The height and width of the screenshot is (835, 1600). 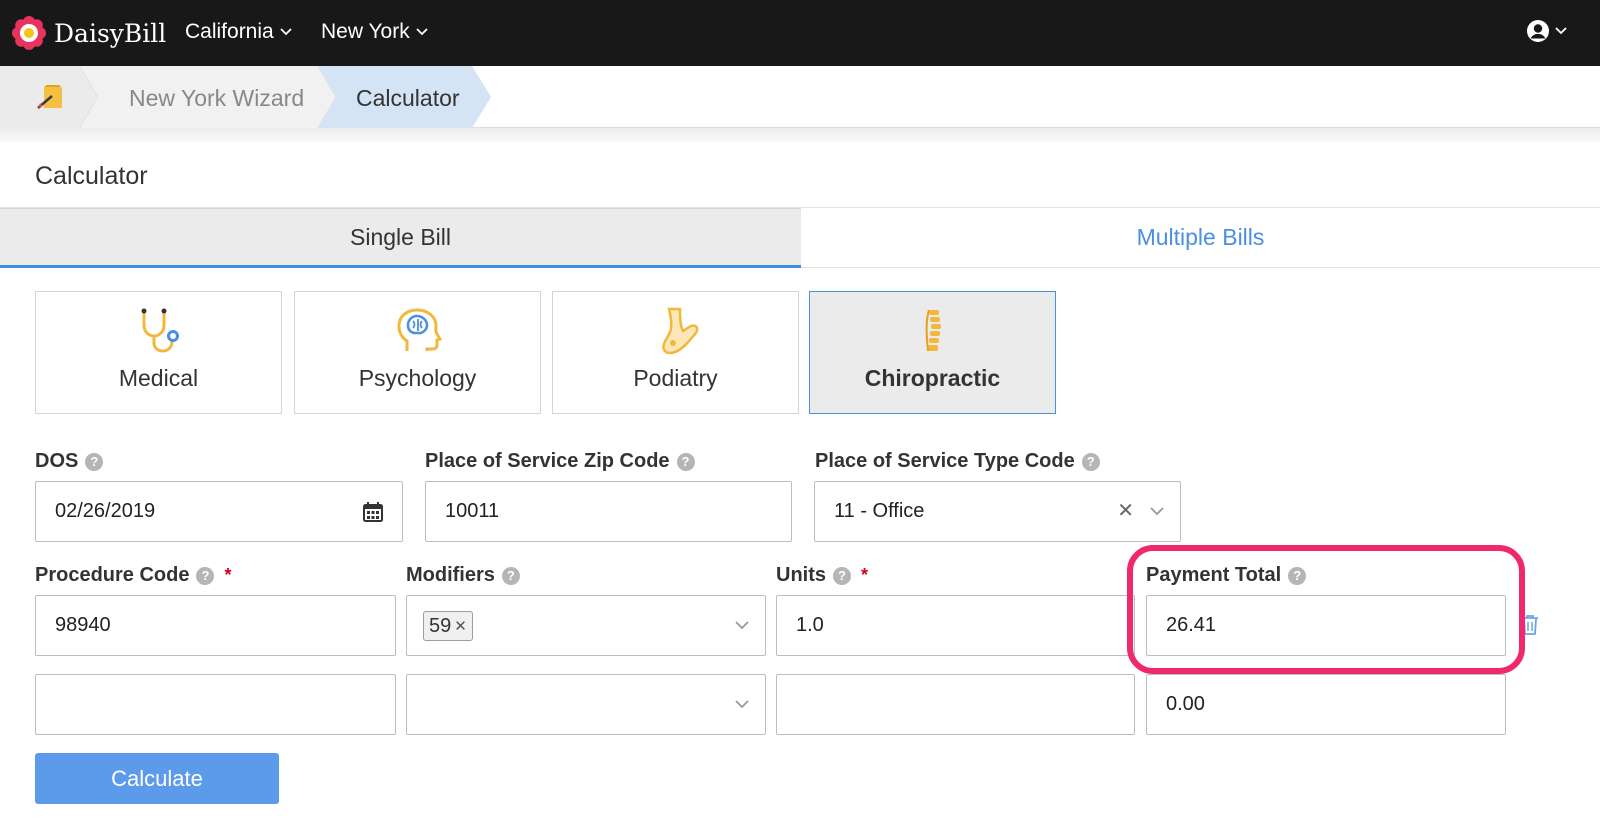 I want to click on nav-menu-california: California, so click(x=238, y=32).